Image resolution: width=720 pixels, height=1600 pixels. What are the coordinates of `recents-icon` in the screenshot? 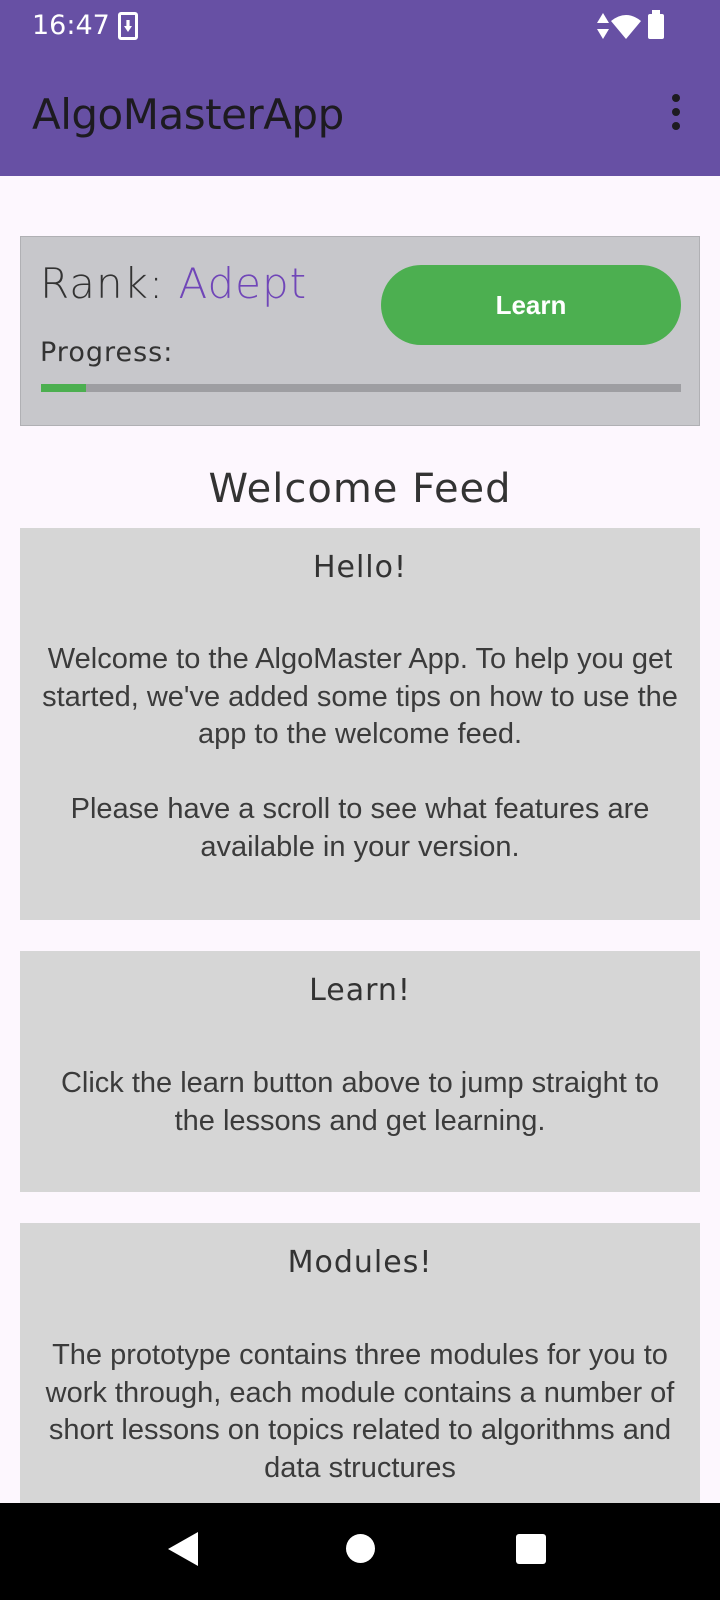 It's located at (531, 1549).